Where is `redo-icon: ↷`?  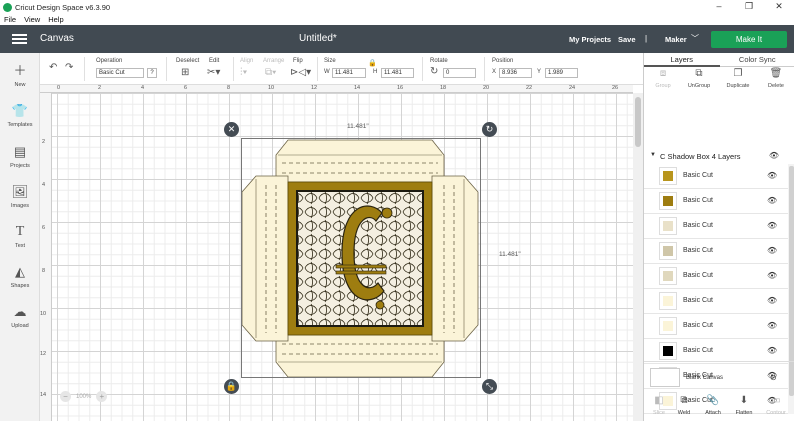
redo-icon: ↷ is located at coordinates (69, 67).